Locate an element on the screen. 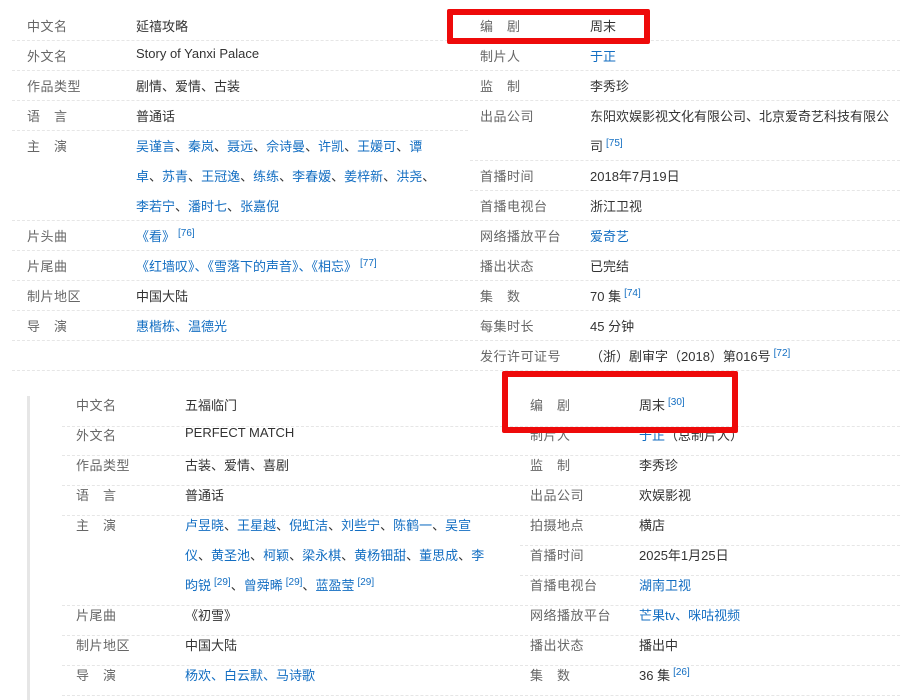  cast-link: 仪 is located at coordinates (191, 555).